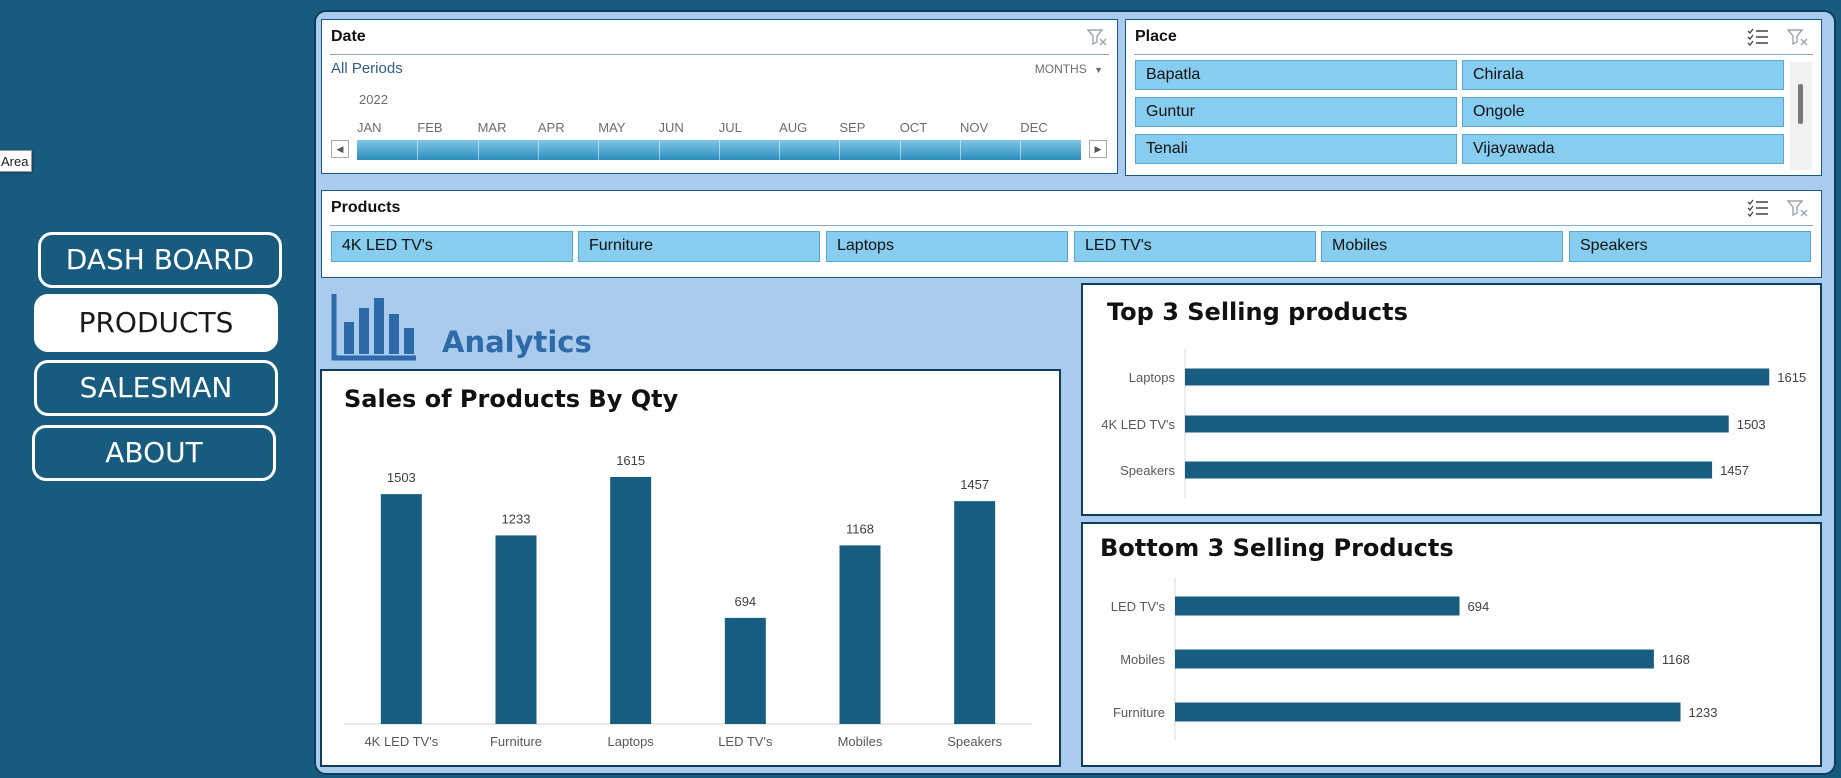 The height and width of the screenshot is (778, 1841). I want to click on place-chip: Chirala, so click(1623, 75).